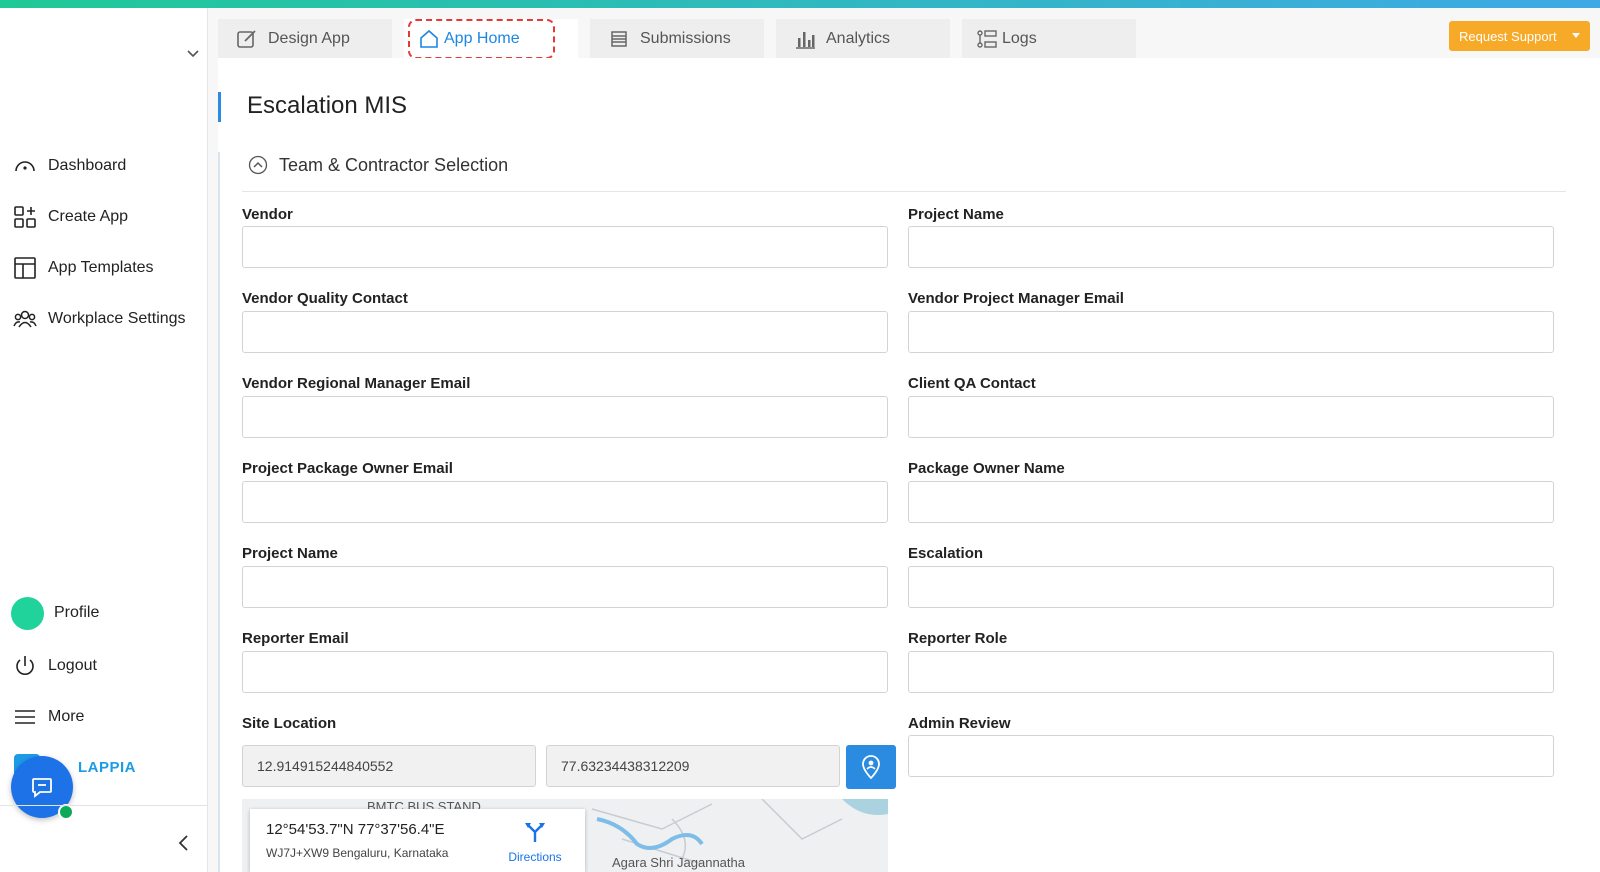 The height and width of the screenshot is (872, 1600). Describe the element at coordinates (535, 832) in the screenshot. I see `directions-icon` at that location.